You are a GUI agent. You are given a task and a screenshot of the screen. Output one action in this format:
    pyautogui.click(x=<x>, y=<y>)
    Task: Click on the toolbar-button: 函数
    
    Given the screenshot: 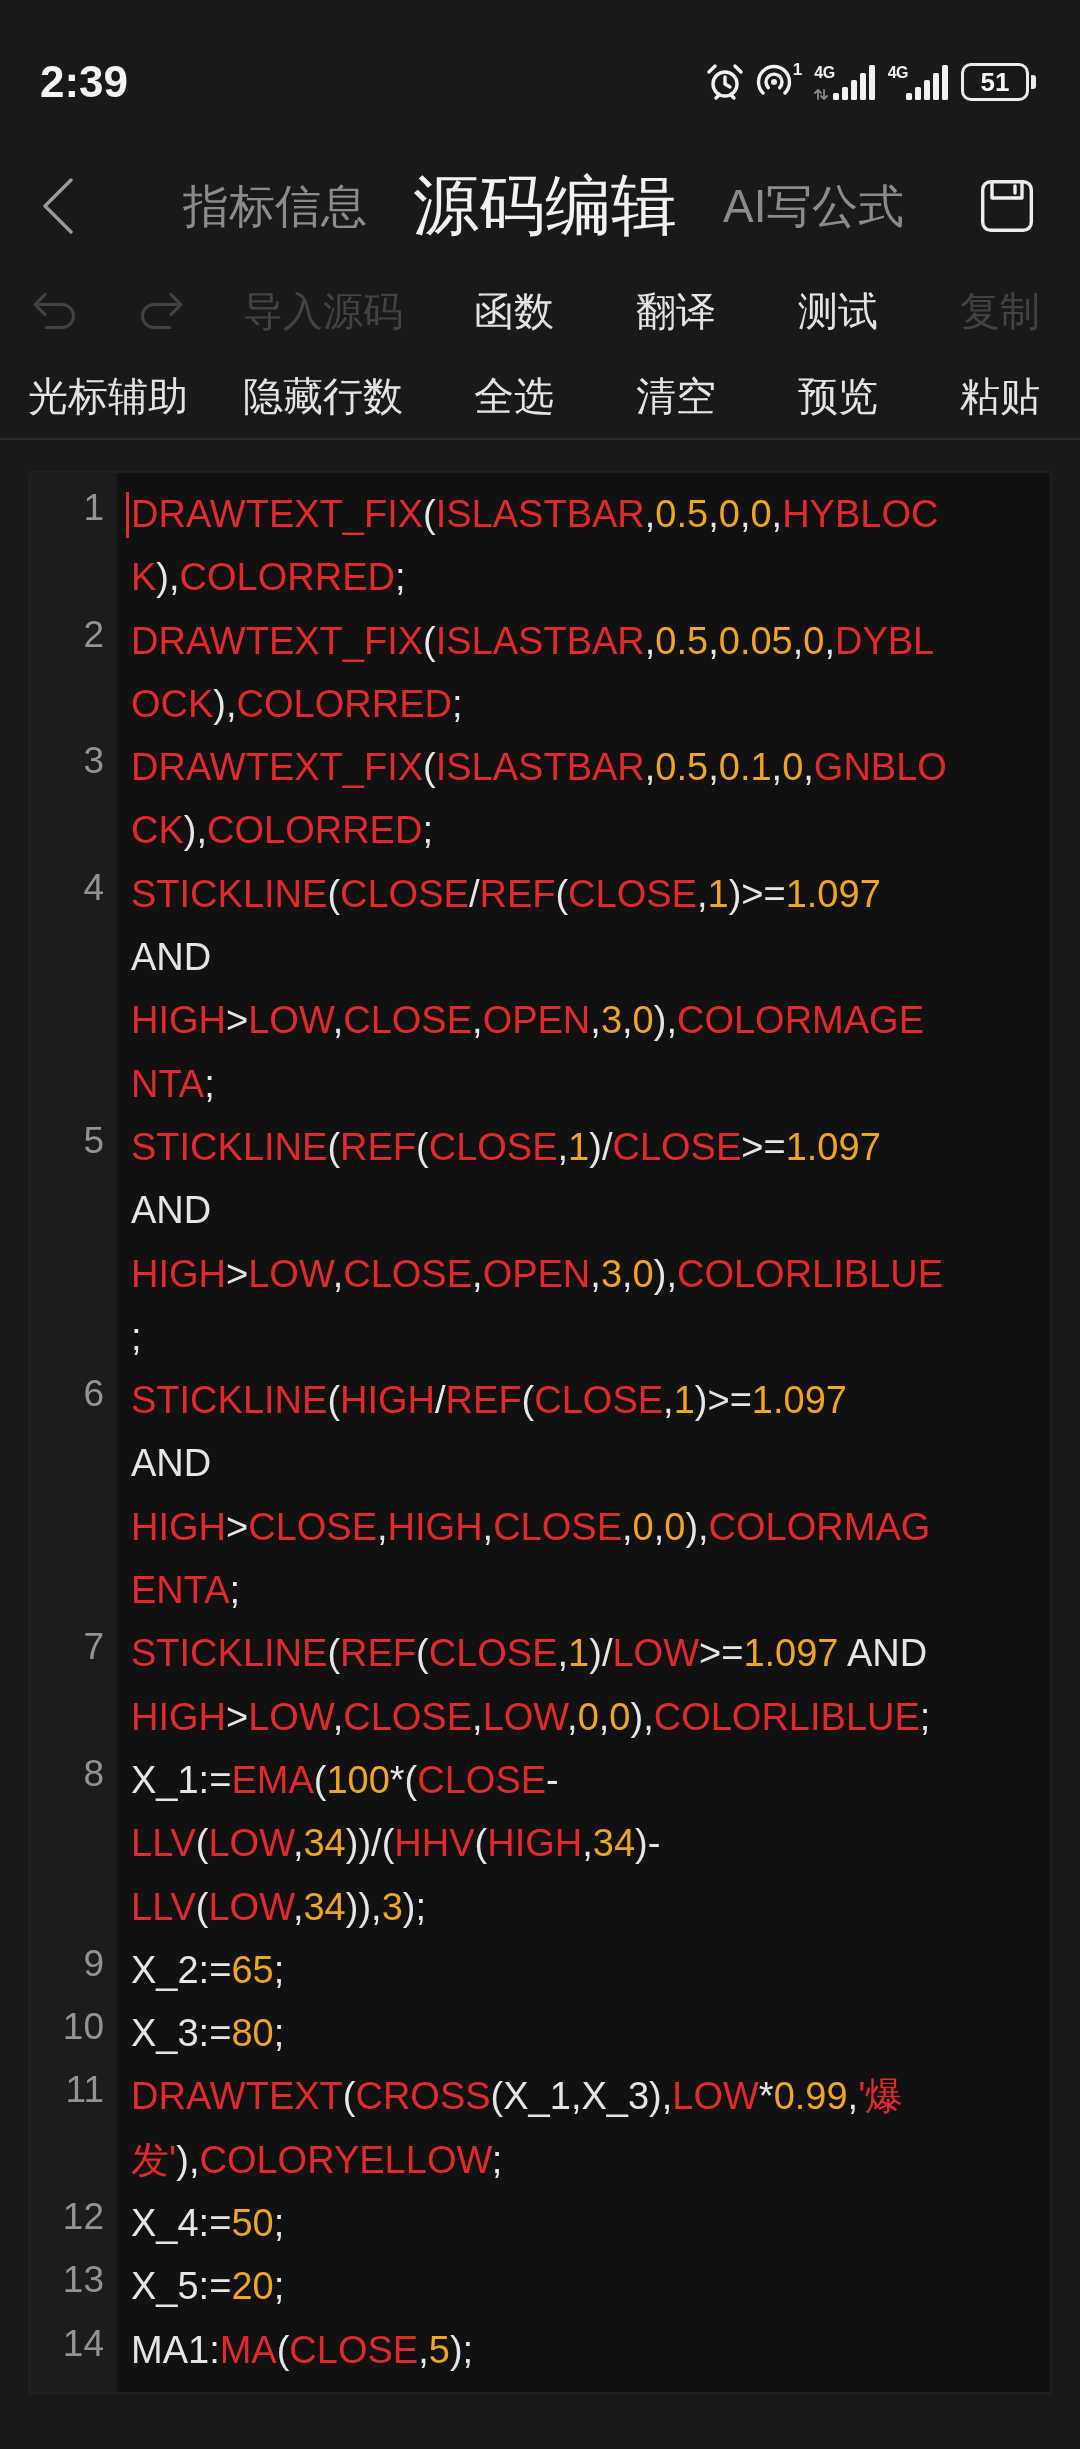 What is the action you would take?
    pyautogui.click(x=514, y=310)
    